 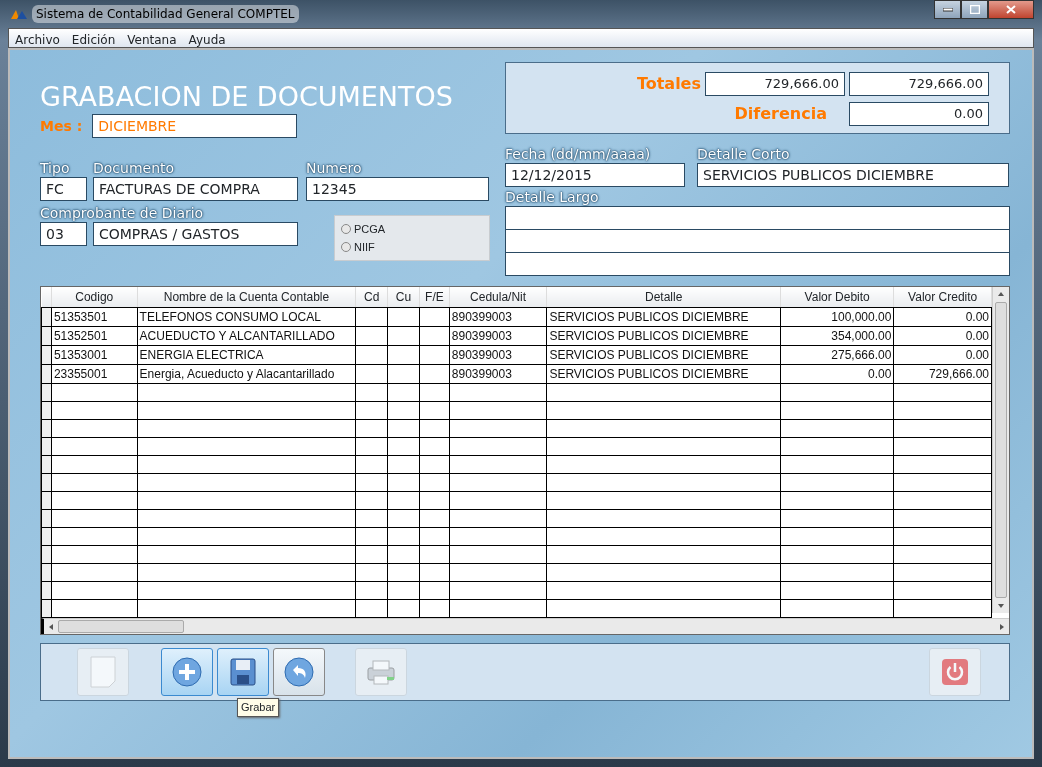 I want to click on maximize-button, so click(x=974, y=9).